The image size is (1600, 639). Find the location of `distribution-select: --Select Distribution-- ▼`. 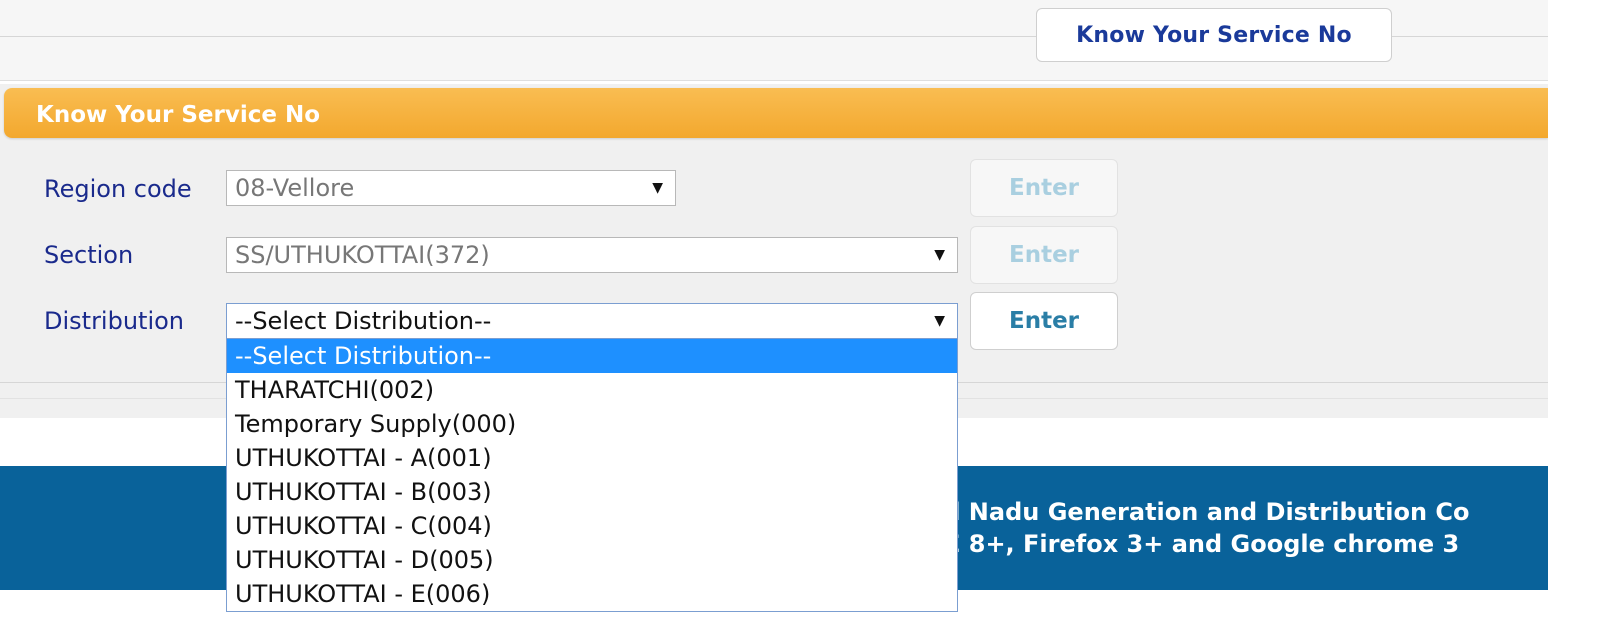

distribution-select: --Select Distribution-- ▼ is located at coordinates (592, 321).